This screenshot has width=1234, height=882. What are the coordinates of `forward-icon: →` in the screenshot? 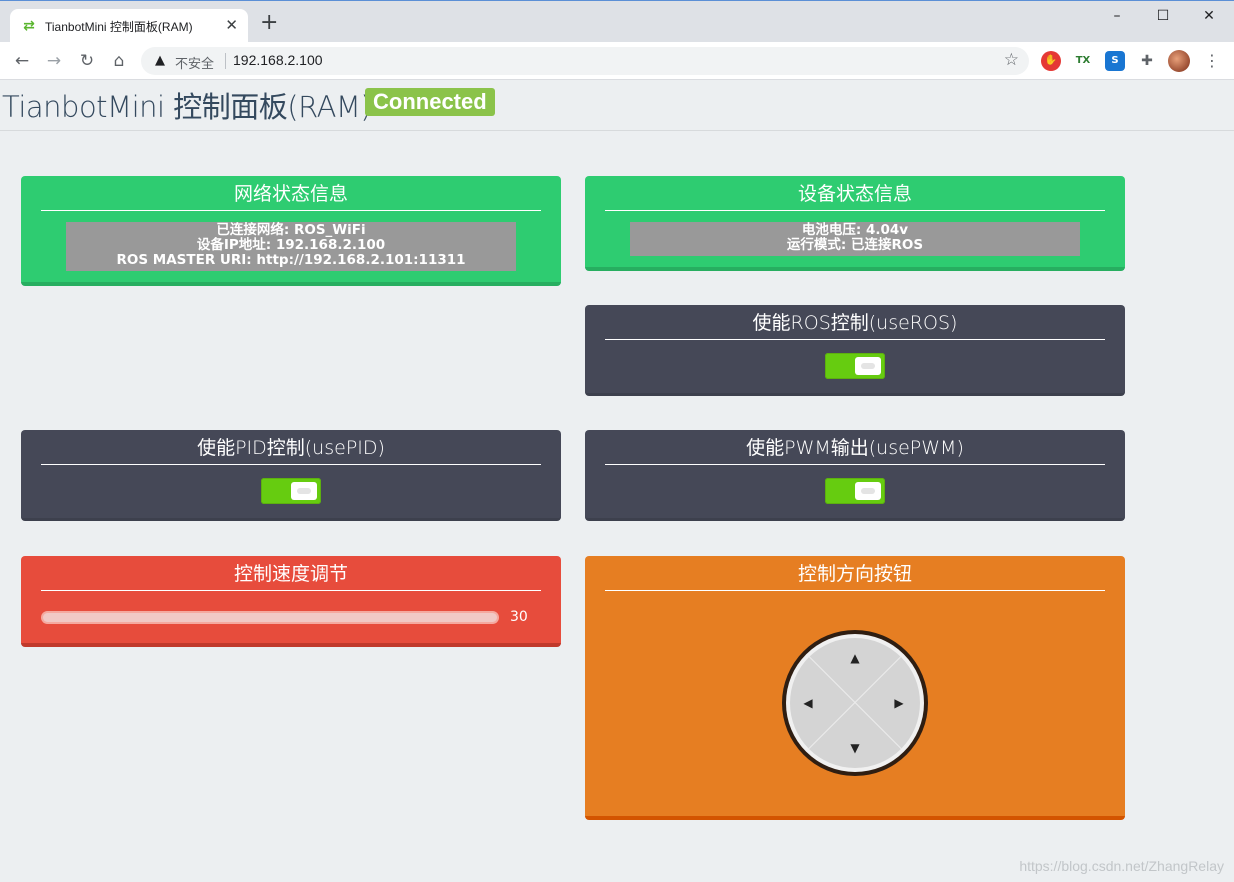 It's located at (54, 61).